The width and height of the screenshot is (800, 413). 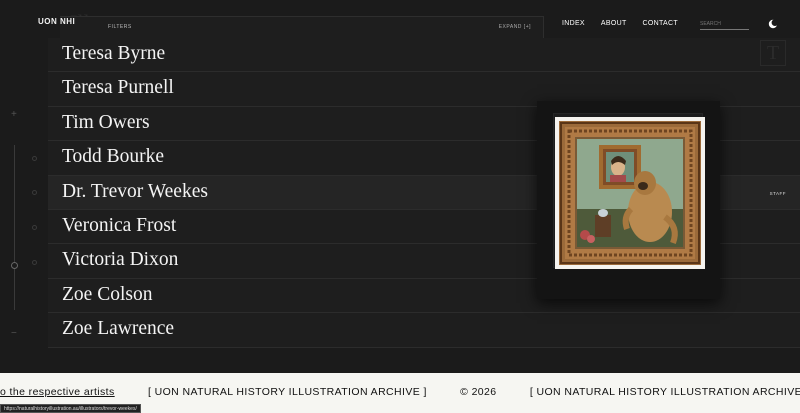 What do you see at coordinates (614, 25) in the screenshot?
I see `nav-about: ABOUT` at bounding box center [614, 25].